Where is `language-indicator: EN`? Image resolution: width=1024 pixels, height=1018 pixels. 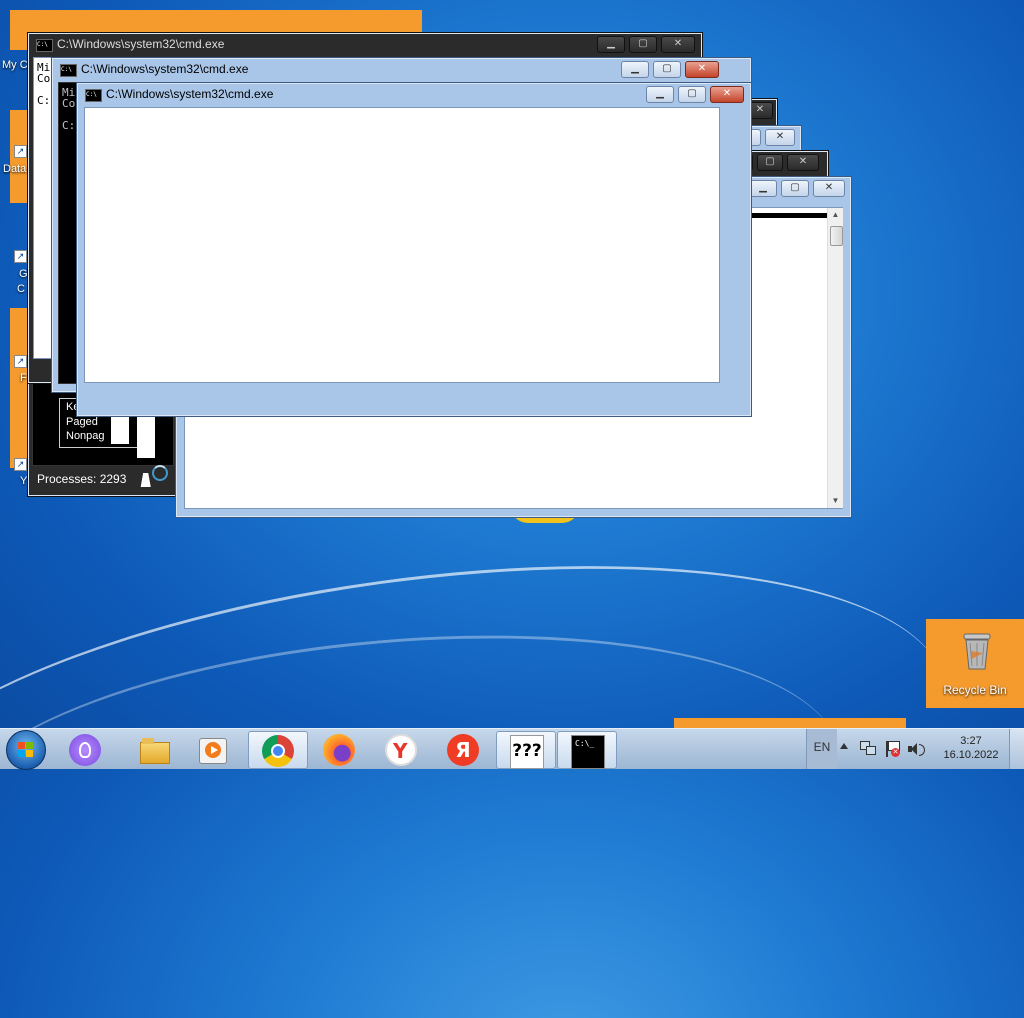
language-indicator: EN is located at coordinates (821, 749).